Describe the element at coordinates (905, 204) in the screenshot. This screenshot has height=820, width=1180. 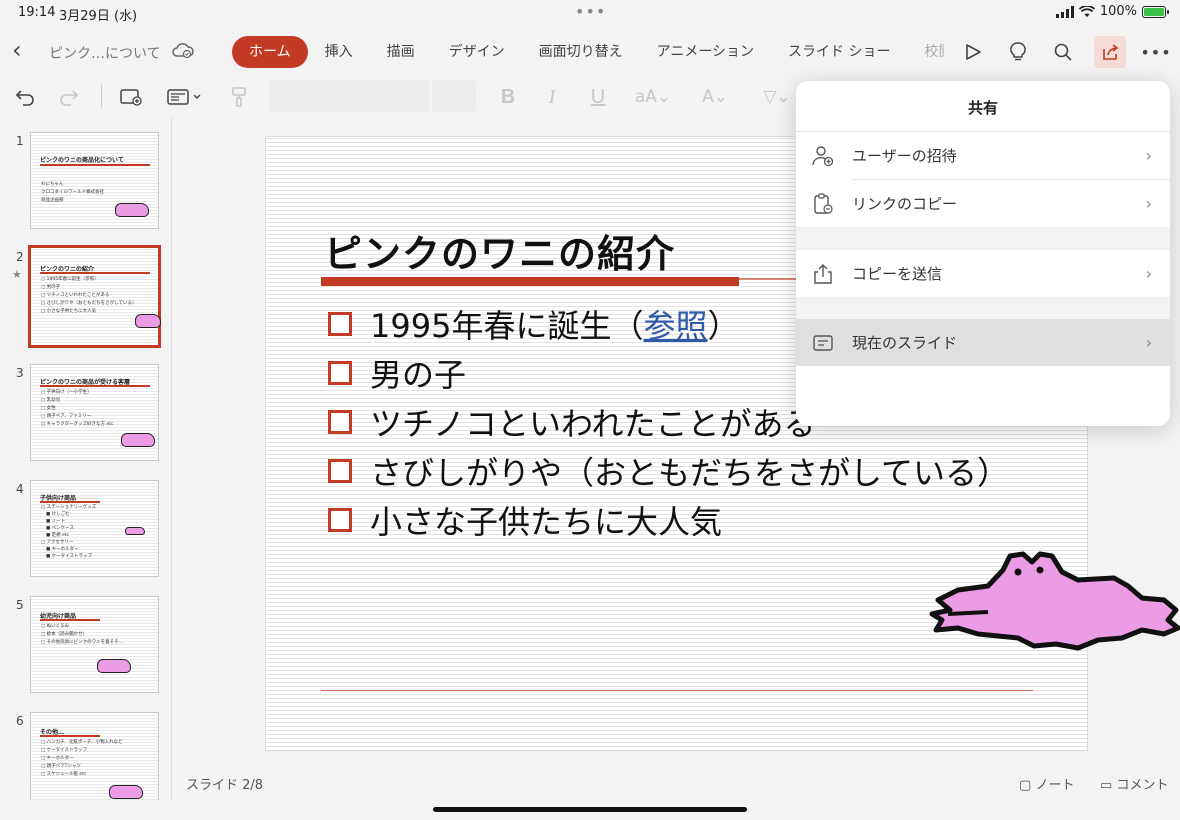
I see `copy-link-label: リンクのコピー` at that location.